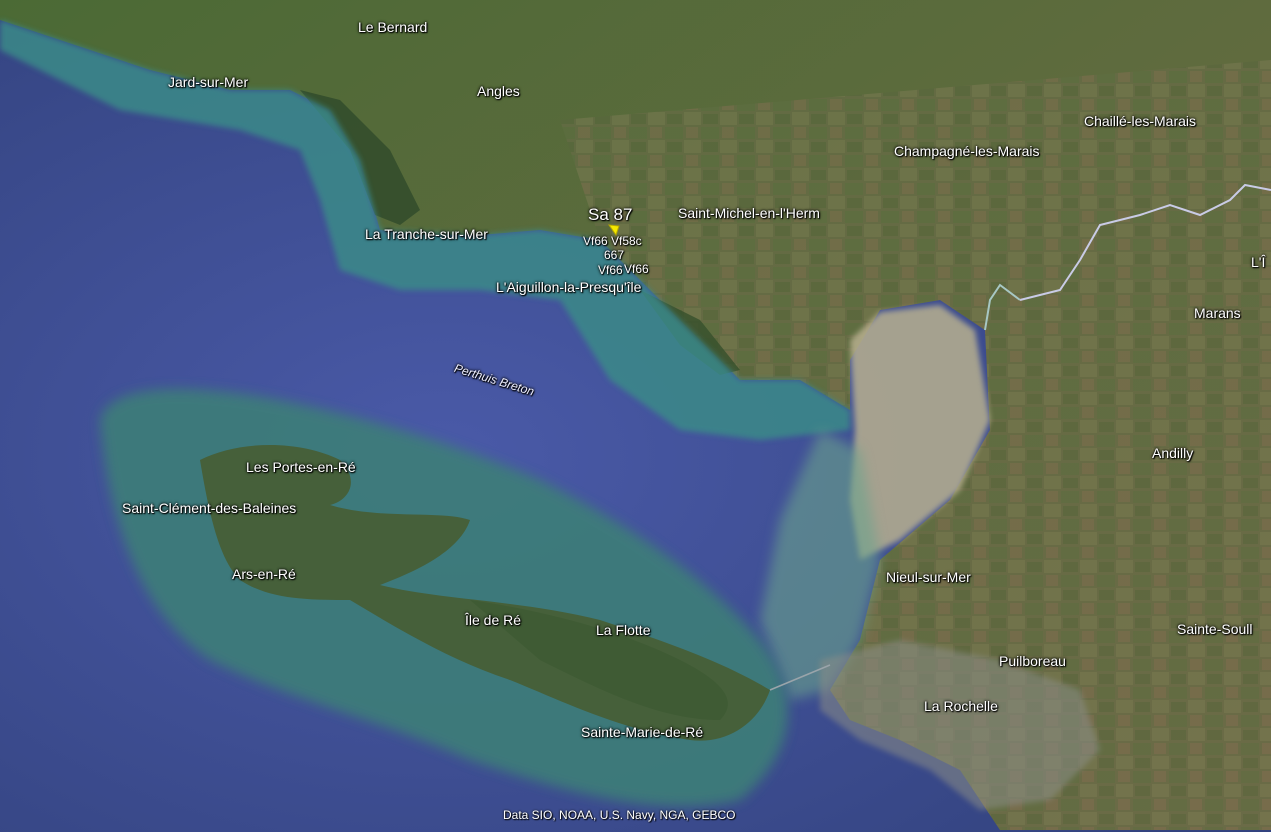  I want to click on place-label: Andilly, so click(1172, 453).